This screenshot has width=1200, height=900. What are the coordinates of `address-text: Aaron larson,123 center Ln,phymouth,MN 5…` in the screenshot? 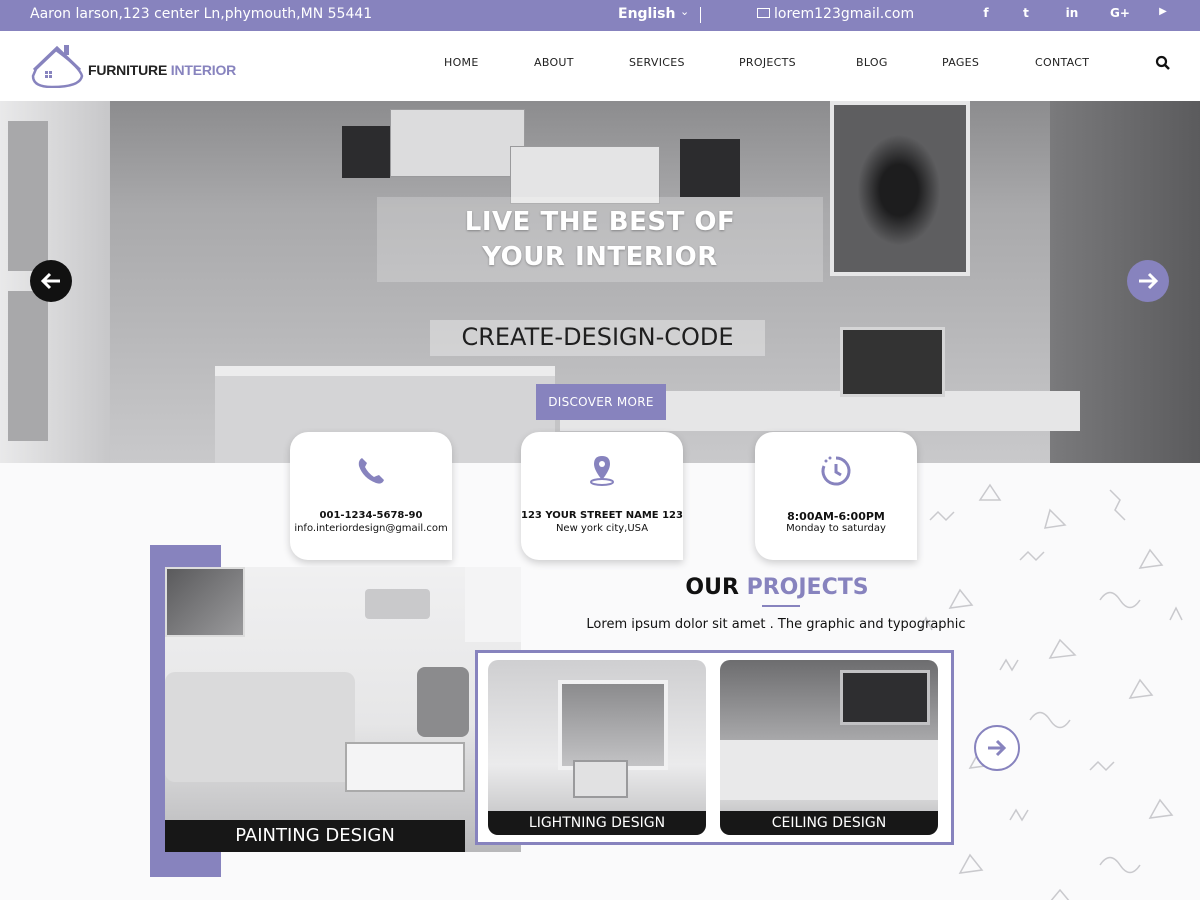 It's located at (201, 14).